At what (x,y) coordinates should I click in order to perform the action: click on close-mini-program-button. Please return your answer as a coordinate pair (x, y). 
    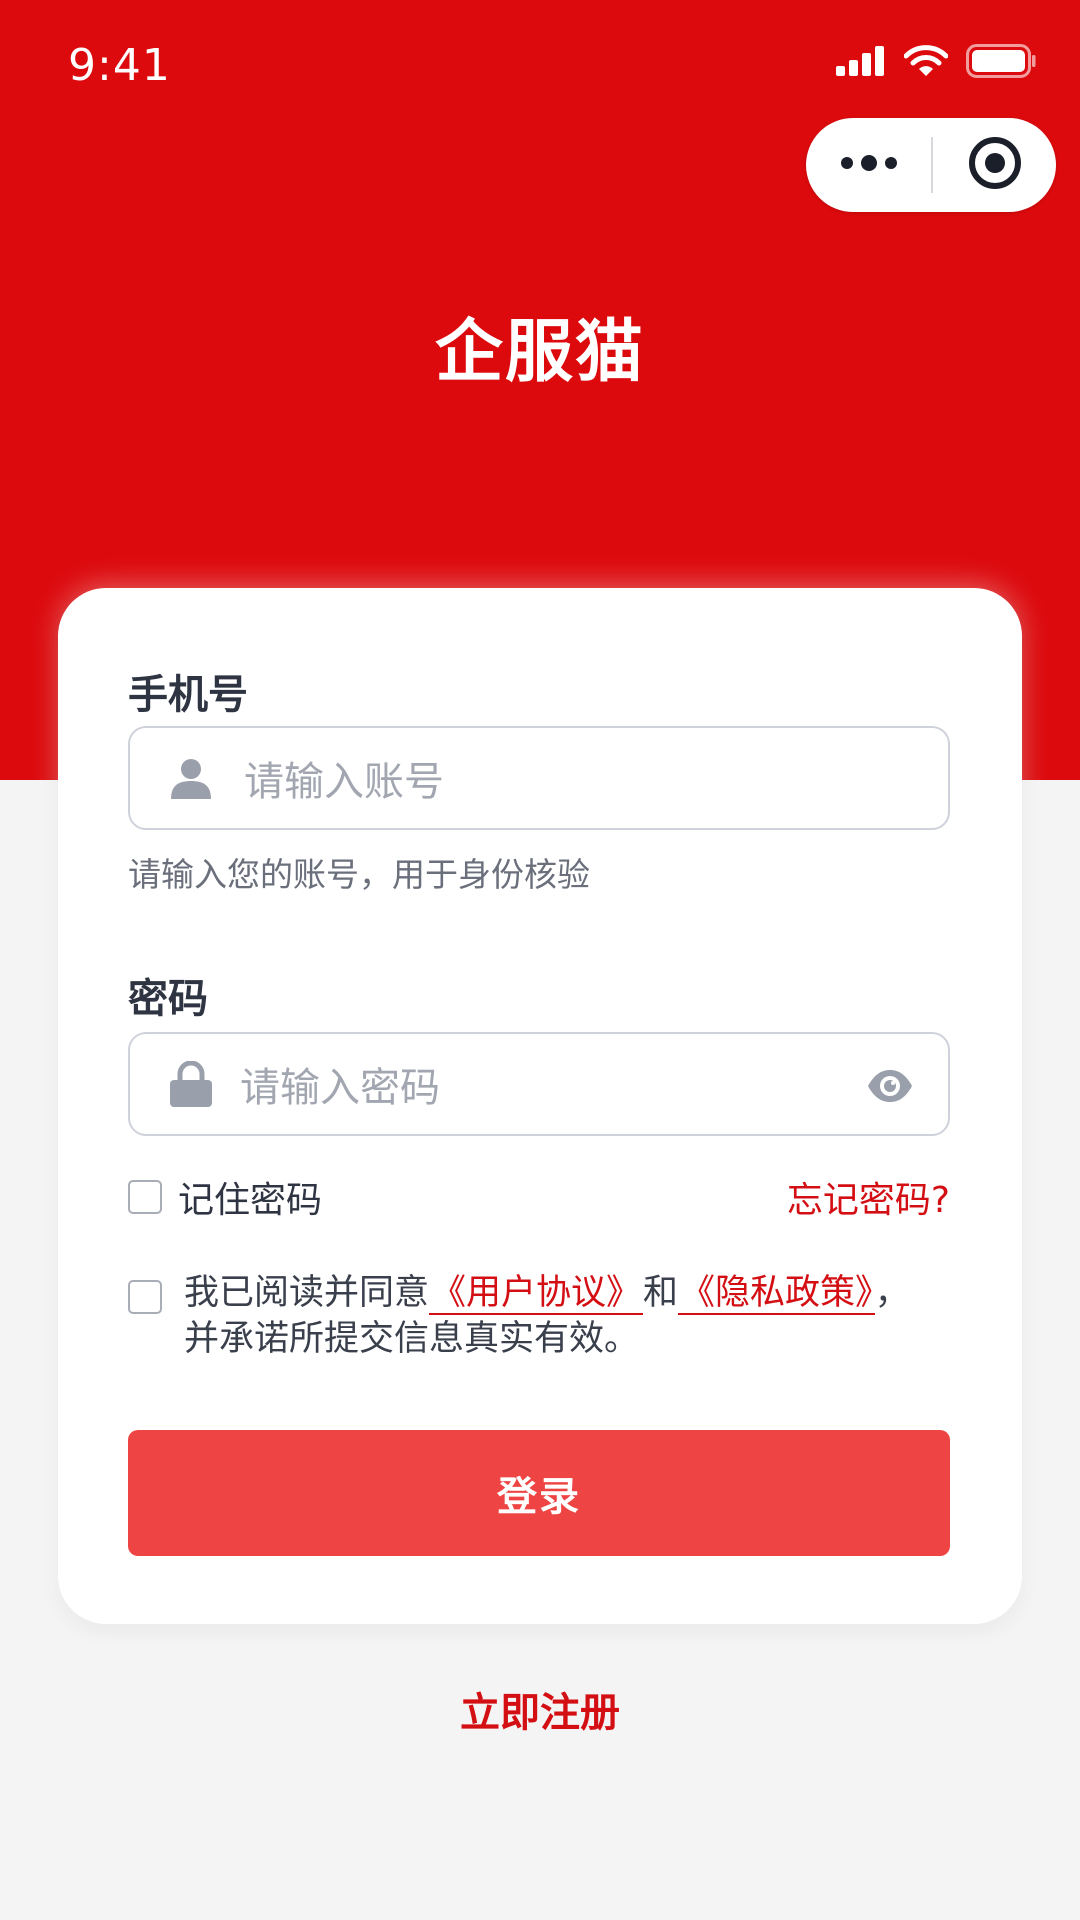
    Looking at the image, I should click on (994, 165).